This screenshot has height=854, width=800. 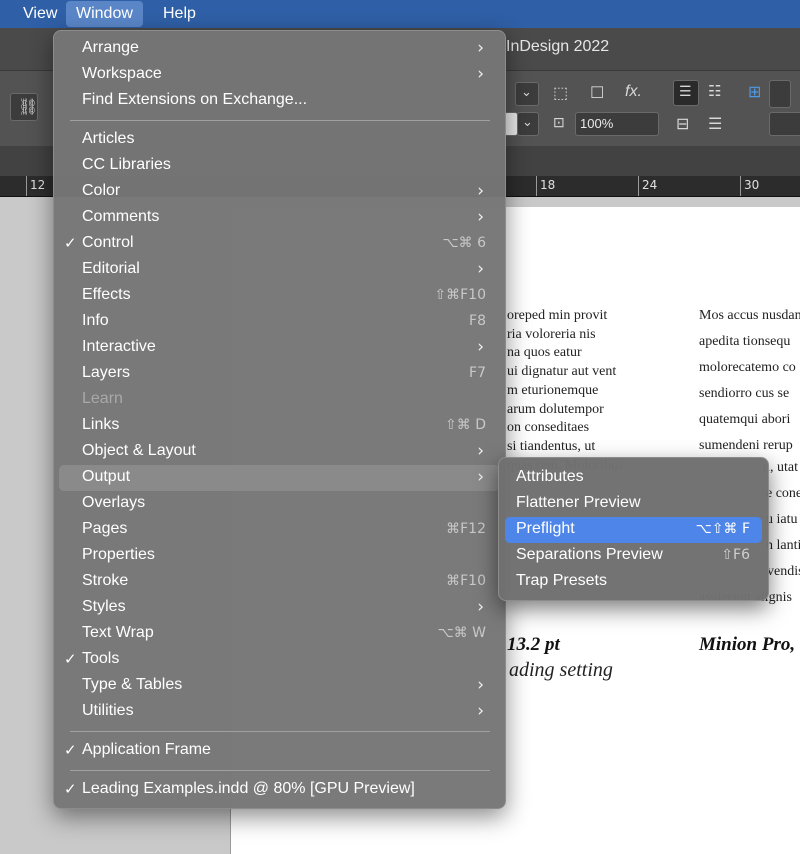 I want to click on menu-item-styles: Styles ›, so click(x=279, y=608).